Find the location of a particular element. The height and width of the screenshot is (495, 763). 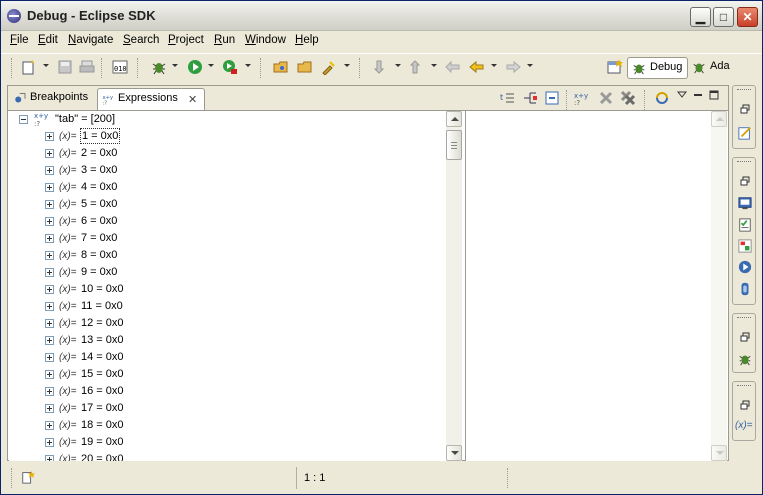

menu-window: Window is located at coordinates (265, 40).